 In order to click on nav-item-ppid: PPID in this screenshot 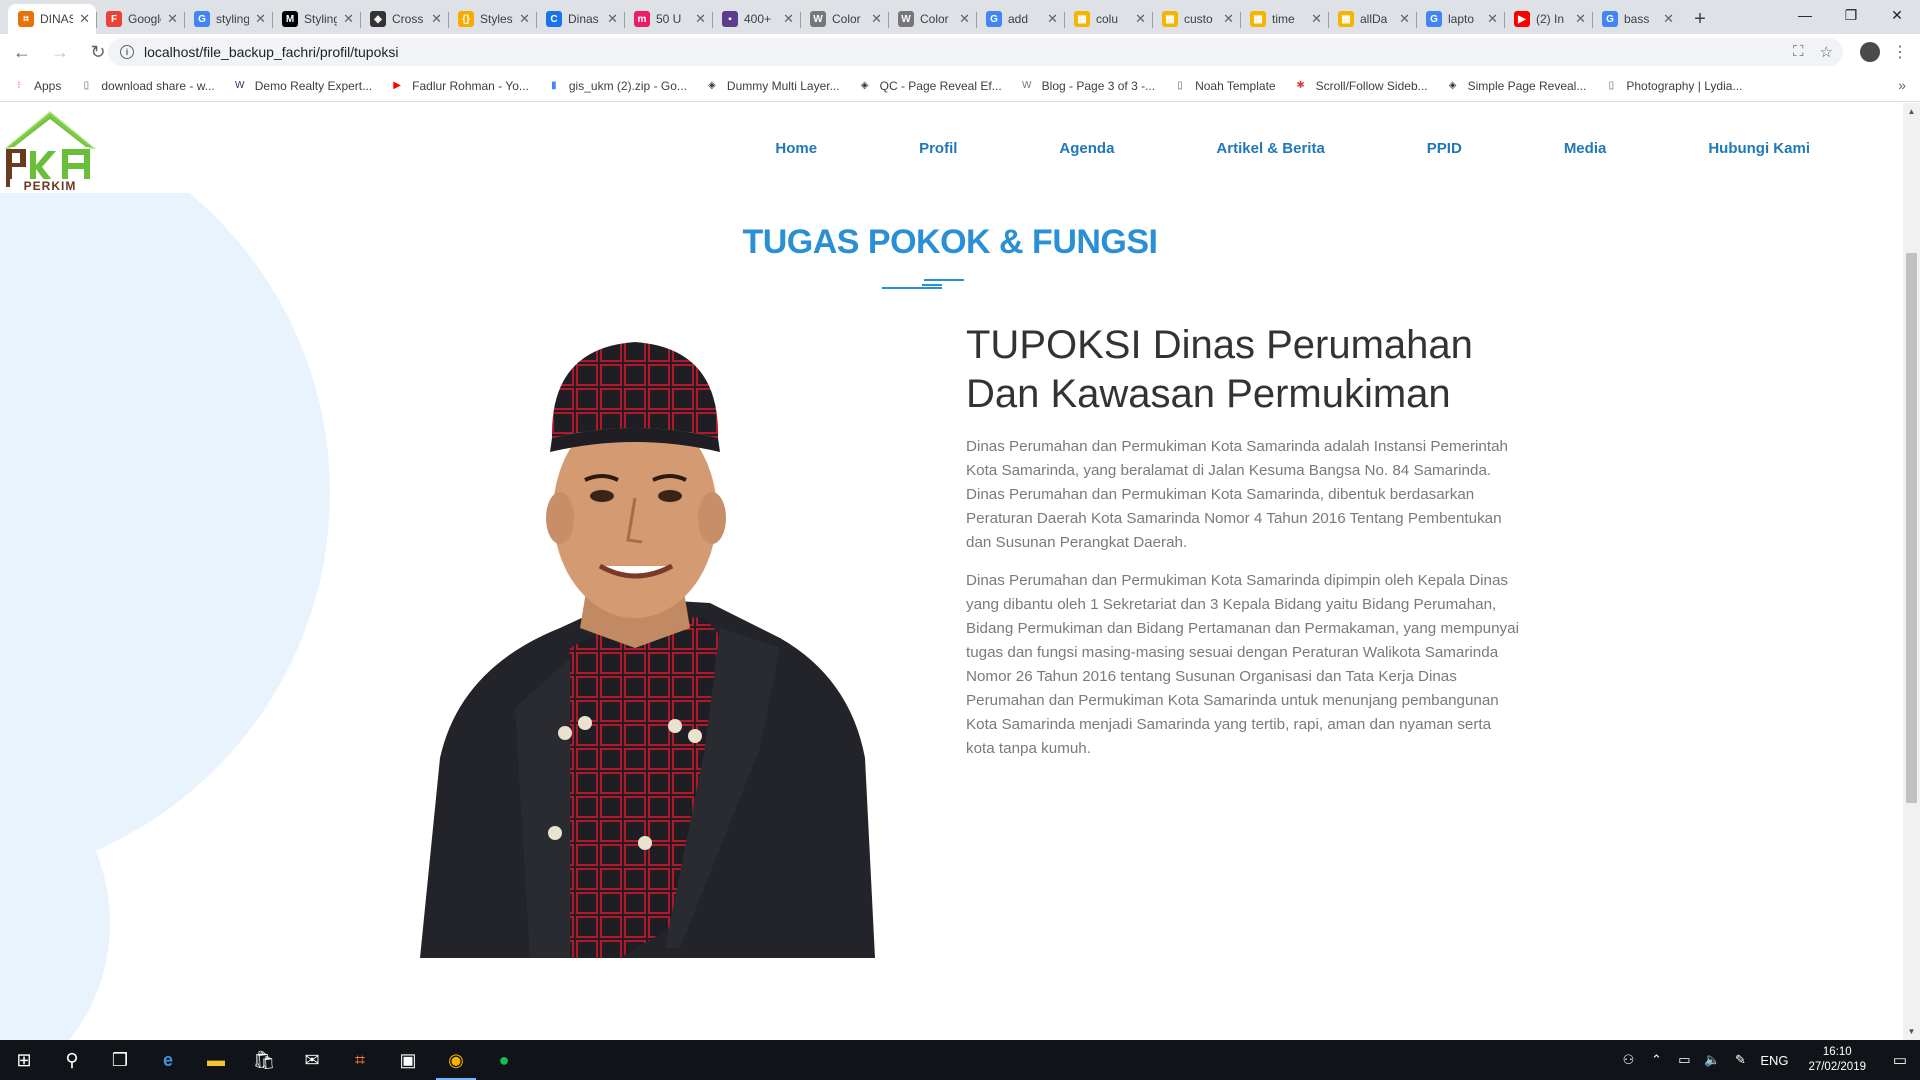, I will do `click(1444, 148)`.